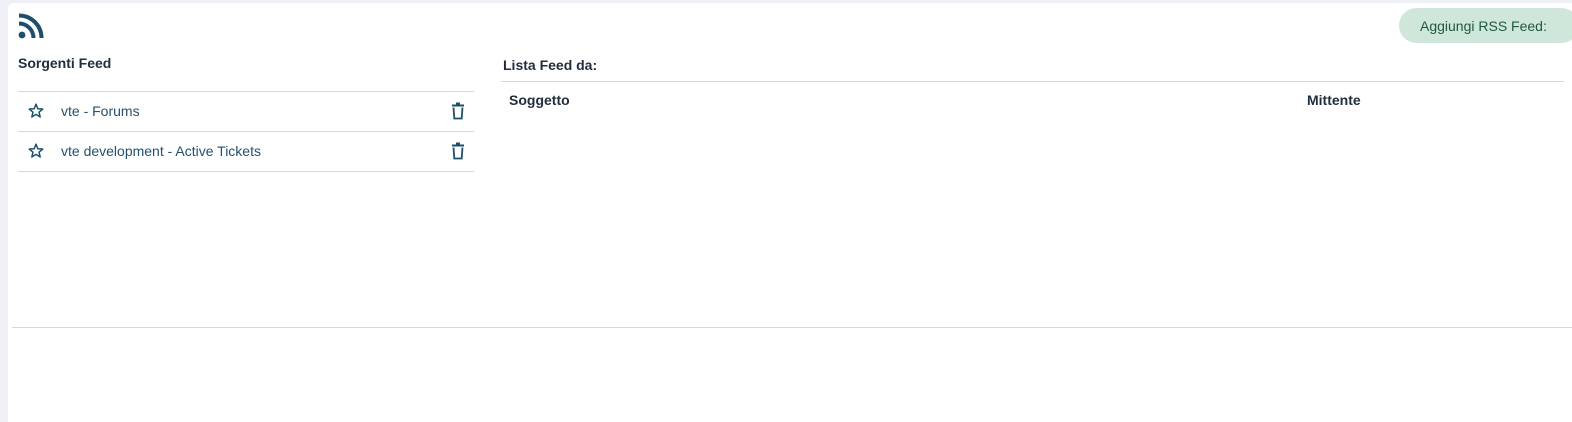  I want to click on column-header-sender: Mittente, so click(1334, 100).